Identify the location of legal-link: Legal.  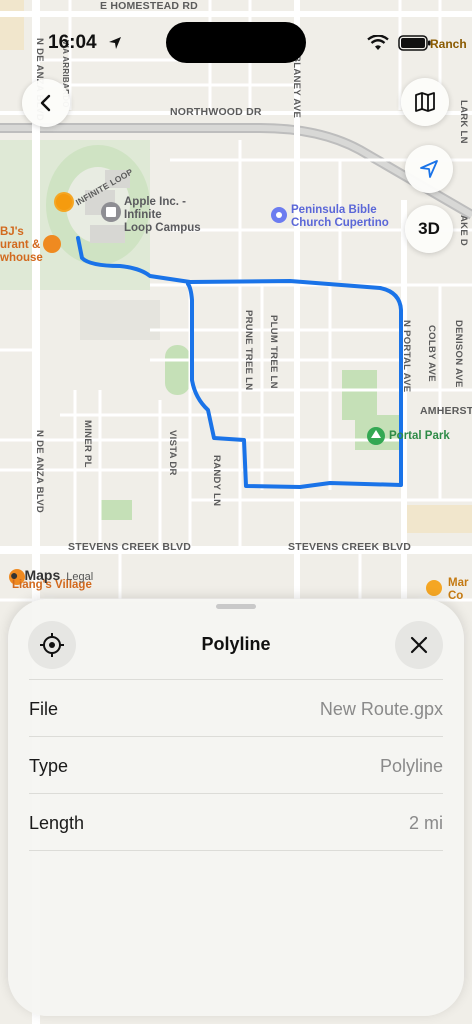
(79, 577).